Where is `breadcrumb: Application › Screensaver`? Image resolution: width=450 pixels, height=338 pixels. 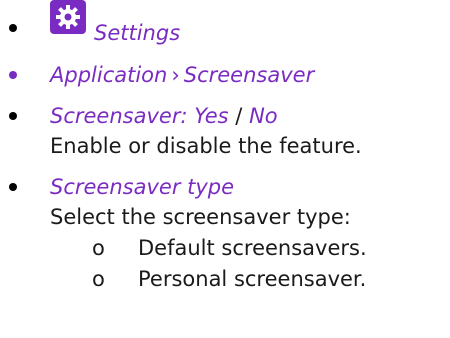 breadcrumb: Application › Screensaver is located at coordinates (182, 75).